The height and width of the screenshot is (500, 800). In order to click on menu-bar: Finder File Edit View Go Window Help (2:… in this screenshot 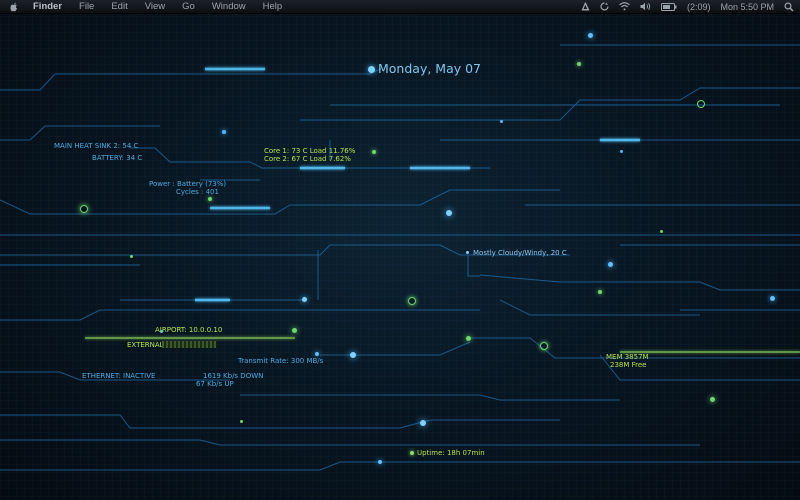, I will do `click(400, 7)`.